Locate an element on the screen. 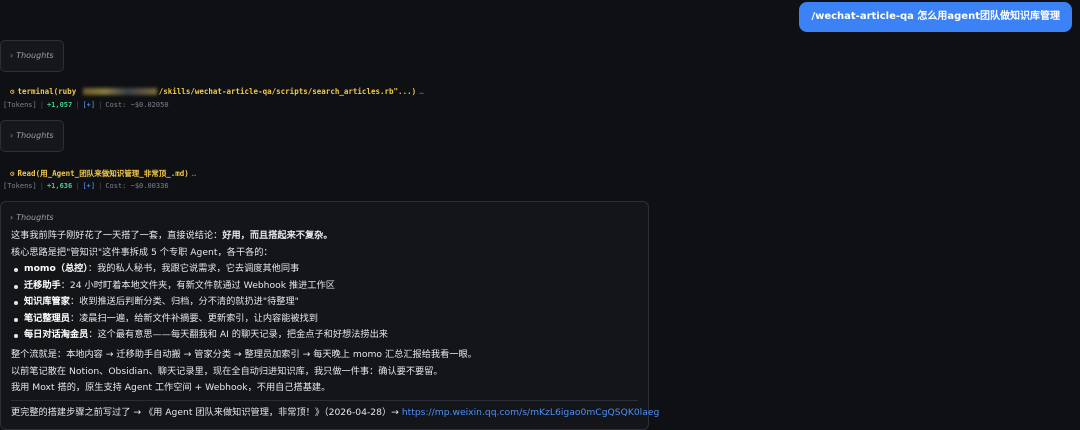 The image size is (1080, 430). list-item: 笔记整理员：凌晨扫一遍，给新文件补摘要、更新索引，让内容能被找到 is located at coordinates (199, 319).